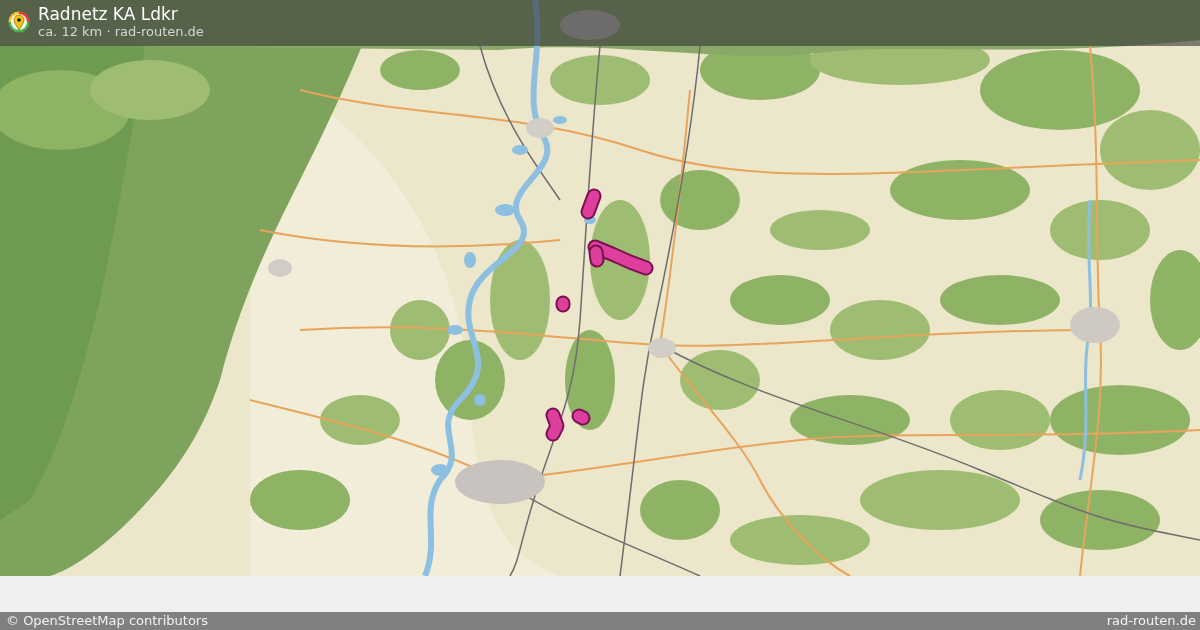 The height and width of the screenshot is (630, 1200). Describe the element at coordinates (19, 22) in the screenshot. I see `map-pin-icon` at that location.